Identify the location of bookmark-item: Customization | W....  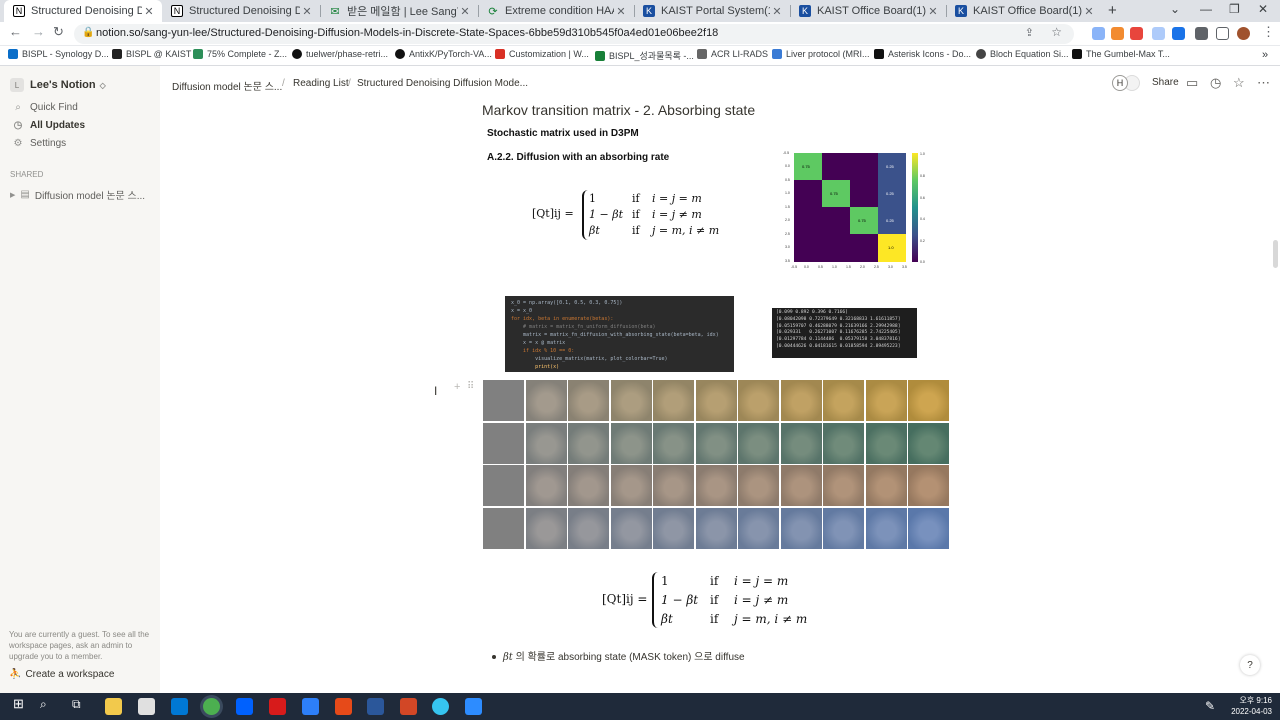
(542, 54).